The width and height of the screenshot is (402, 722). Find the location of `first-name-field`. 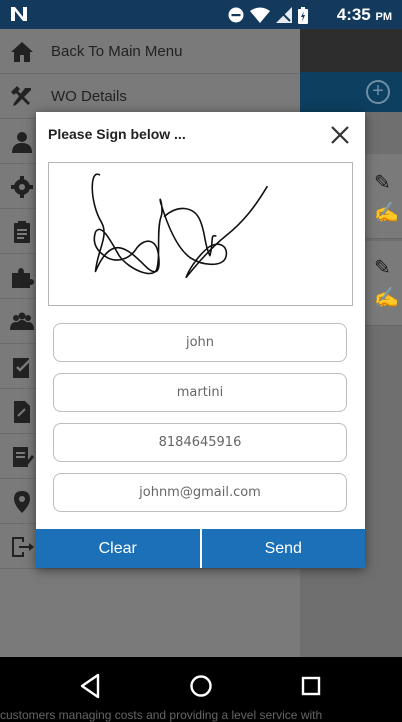

first-name-field is located at coordinates (200, 342).